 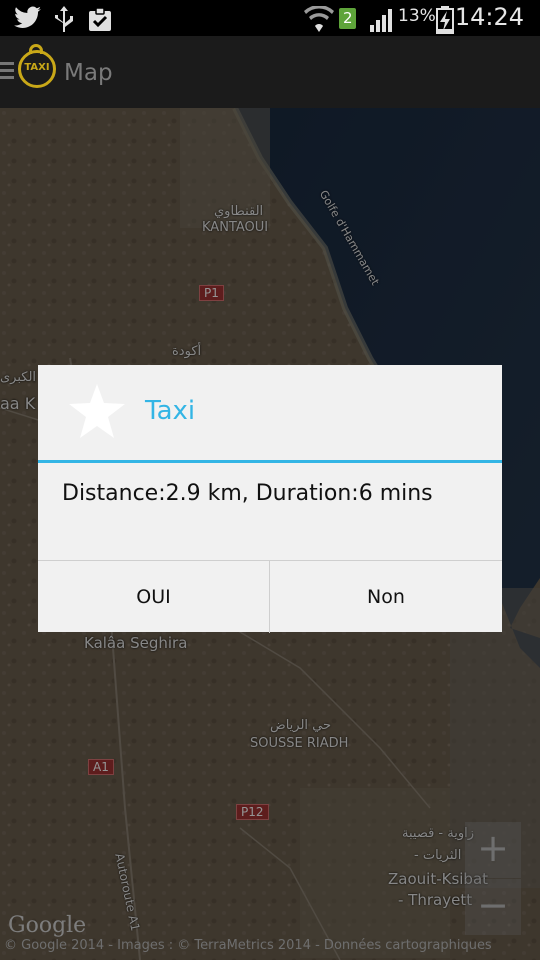 What do you see at coordinates (270, 461) in the screenshot?
I see `dialog-title-divider` at bounding box center [270, 461].